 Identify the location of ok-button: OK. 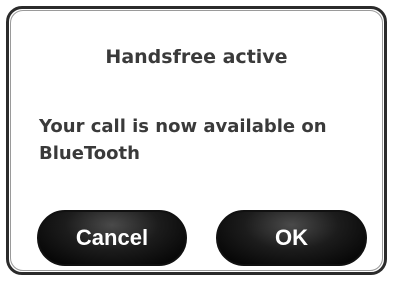
(291, 238).